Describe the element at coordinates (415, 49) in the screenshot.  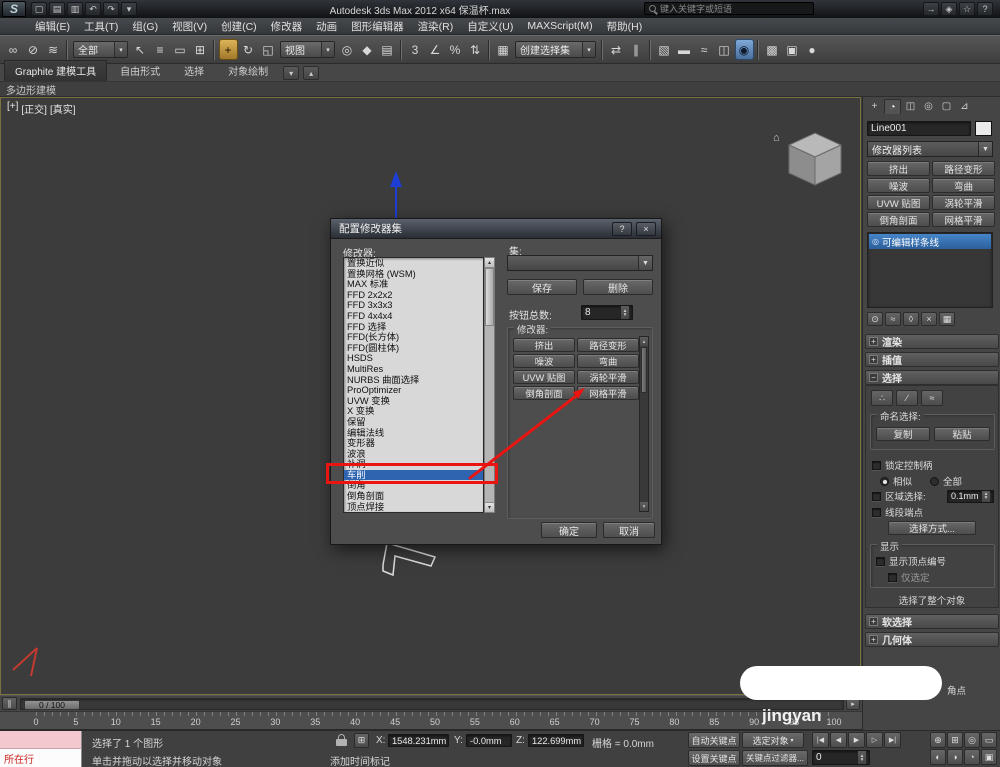
I see `snaps-toggle-icon: 3` at that location.